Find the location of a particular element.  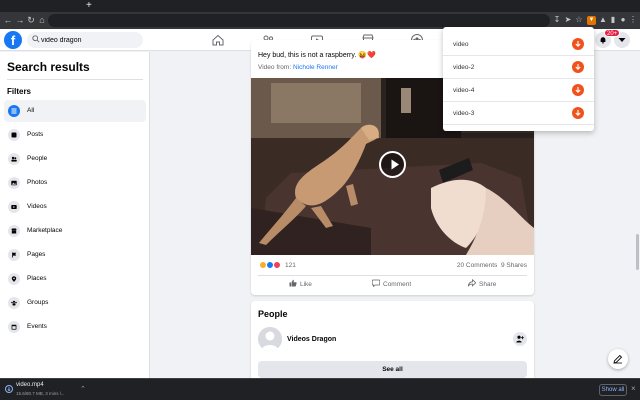

filter-label: Marketplace is located at coordinates (45, 230).